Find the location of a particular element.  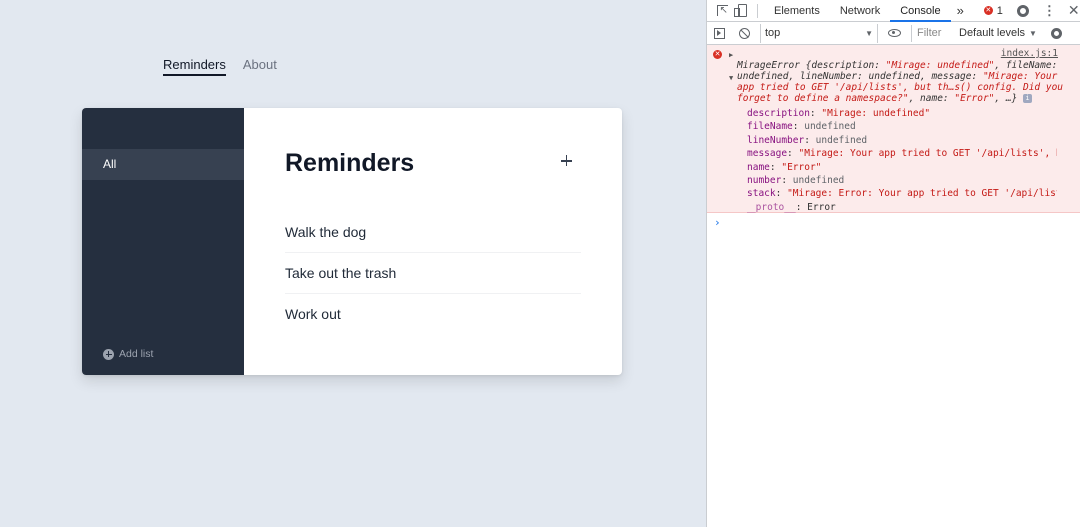

reminder-item: Take out the trash is located at coordinates (433, 273).